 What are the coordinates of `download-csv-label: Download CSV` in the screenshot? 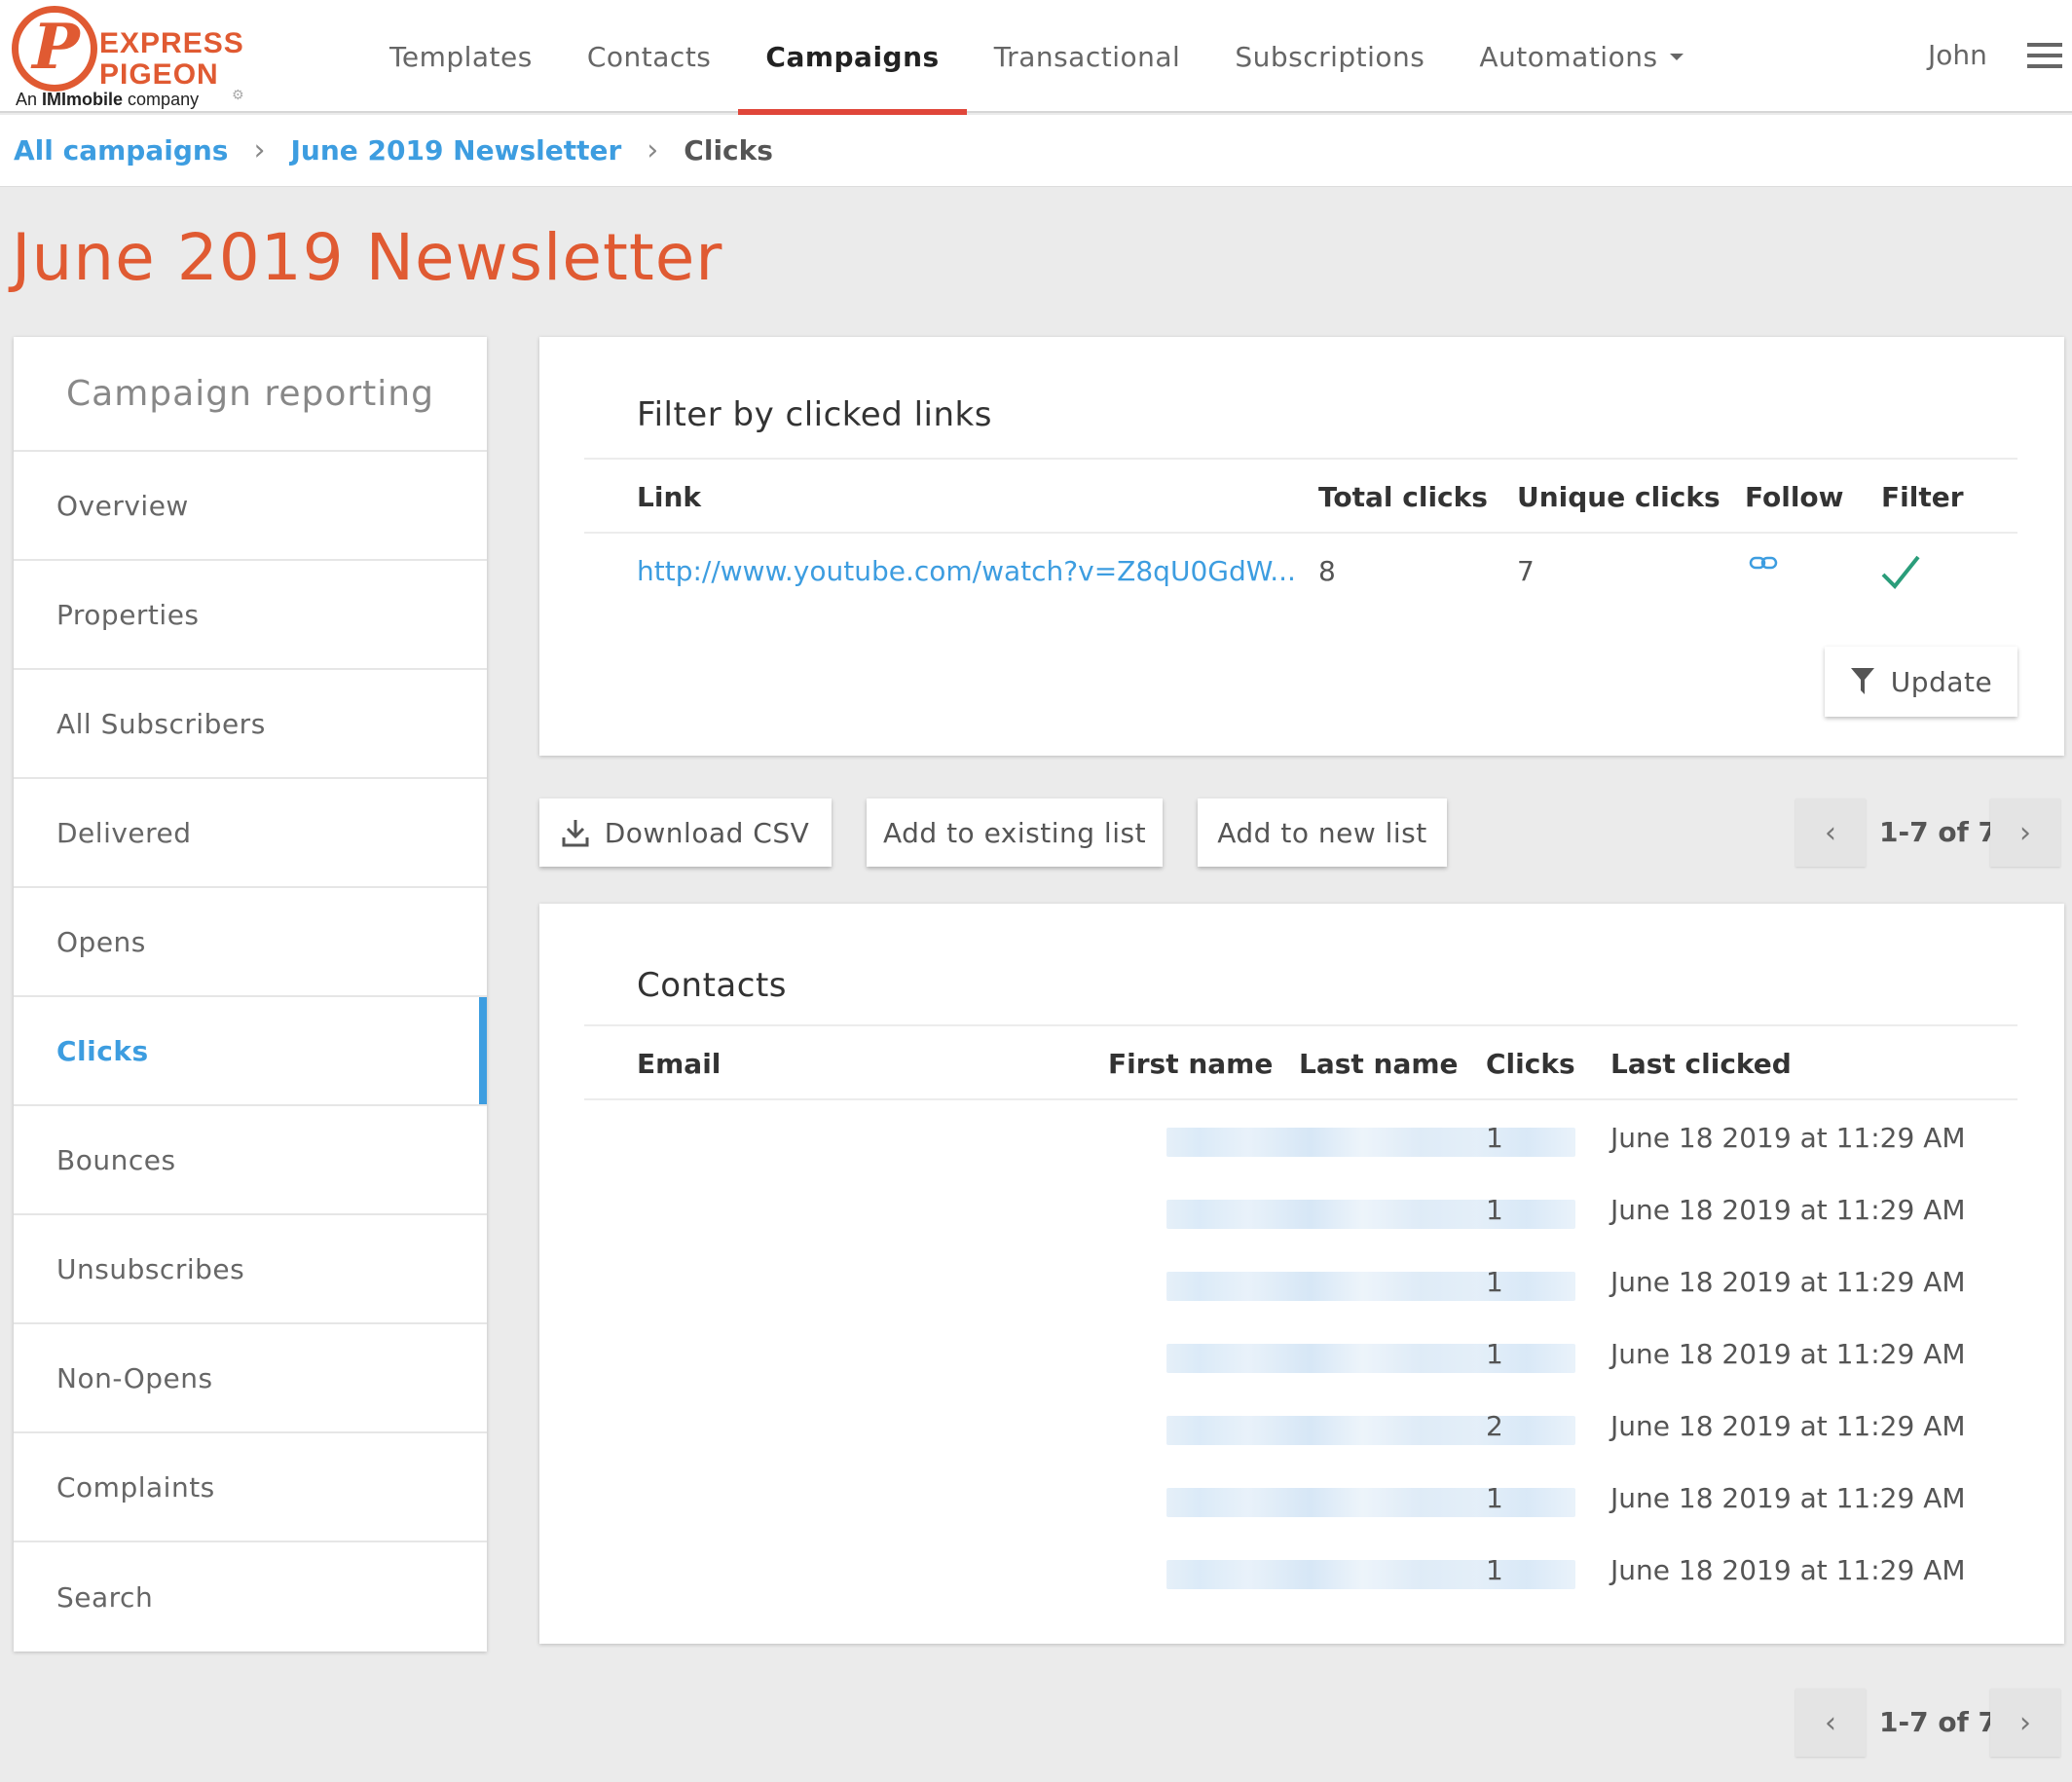 It's located at (707, 833).